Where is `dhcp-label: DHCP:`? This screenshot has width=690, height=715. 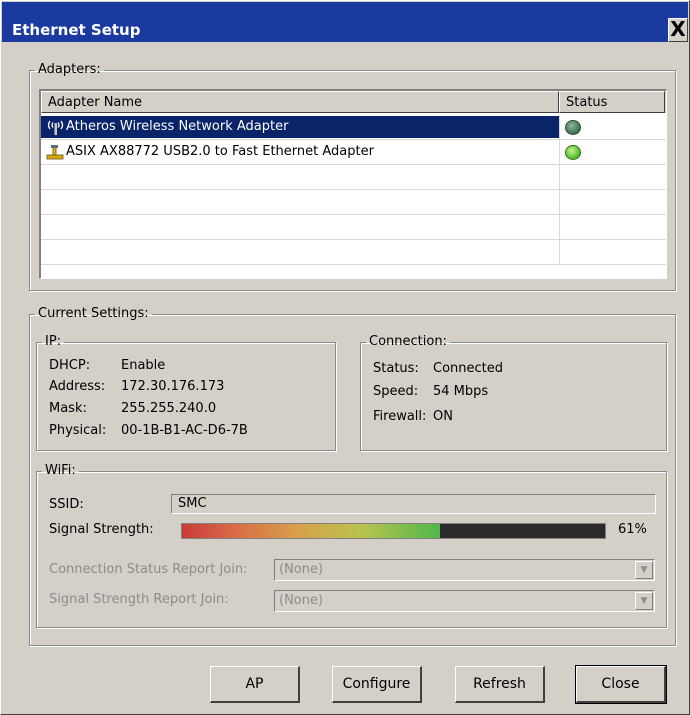
dhcp-label: DHCP: is located at coordinates (70, 365).